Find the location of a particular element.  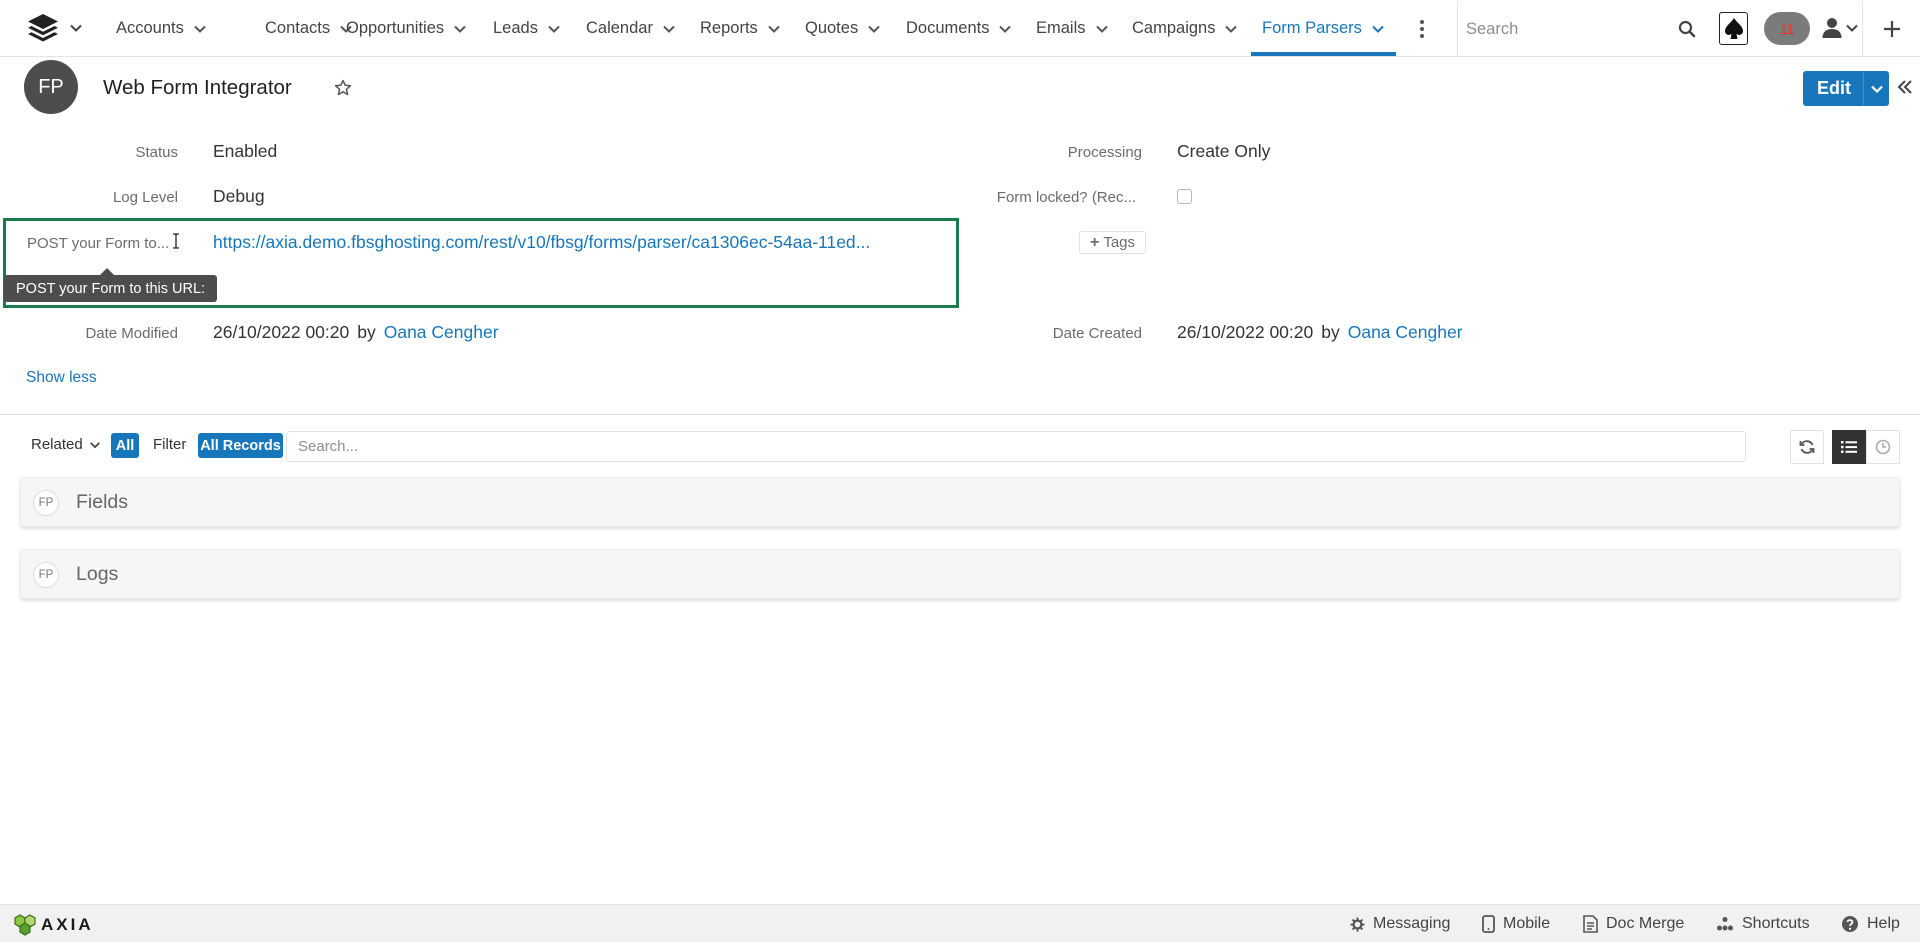

footer-mobile: Mobile is located at coordinates (1516, 923).